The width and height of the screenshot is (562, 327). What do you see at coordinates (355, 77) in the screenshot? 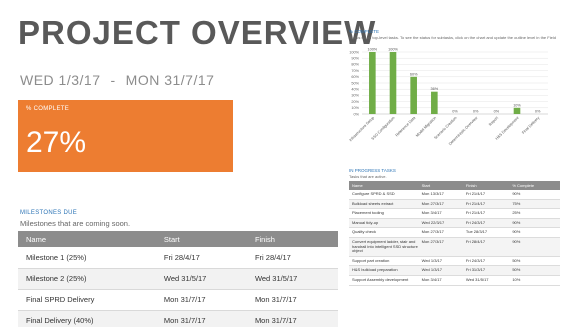
I see `y-tick-label: 60%` at bounding box center [355, 77].